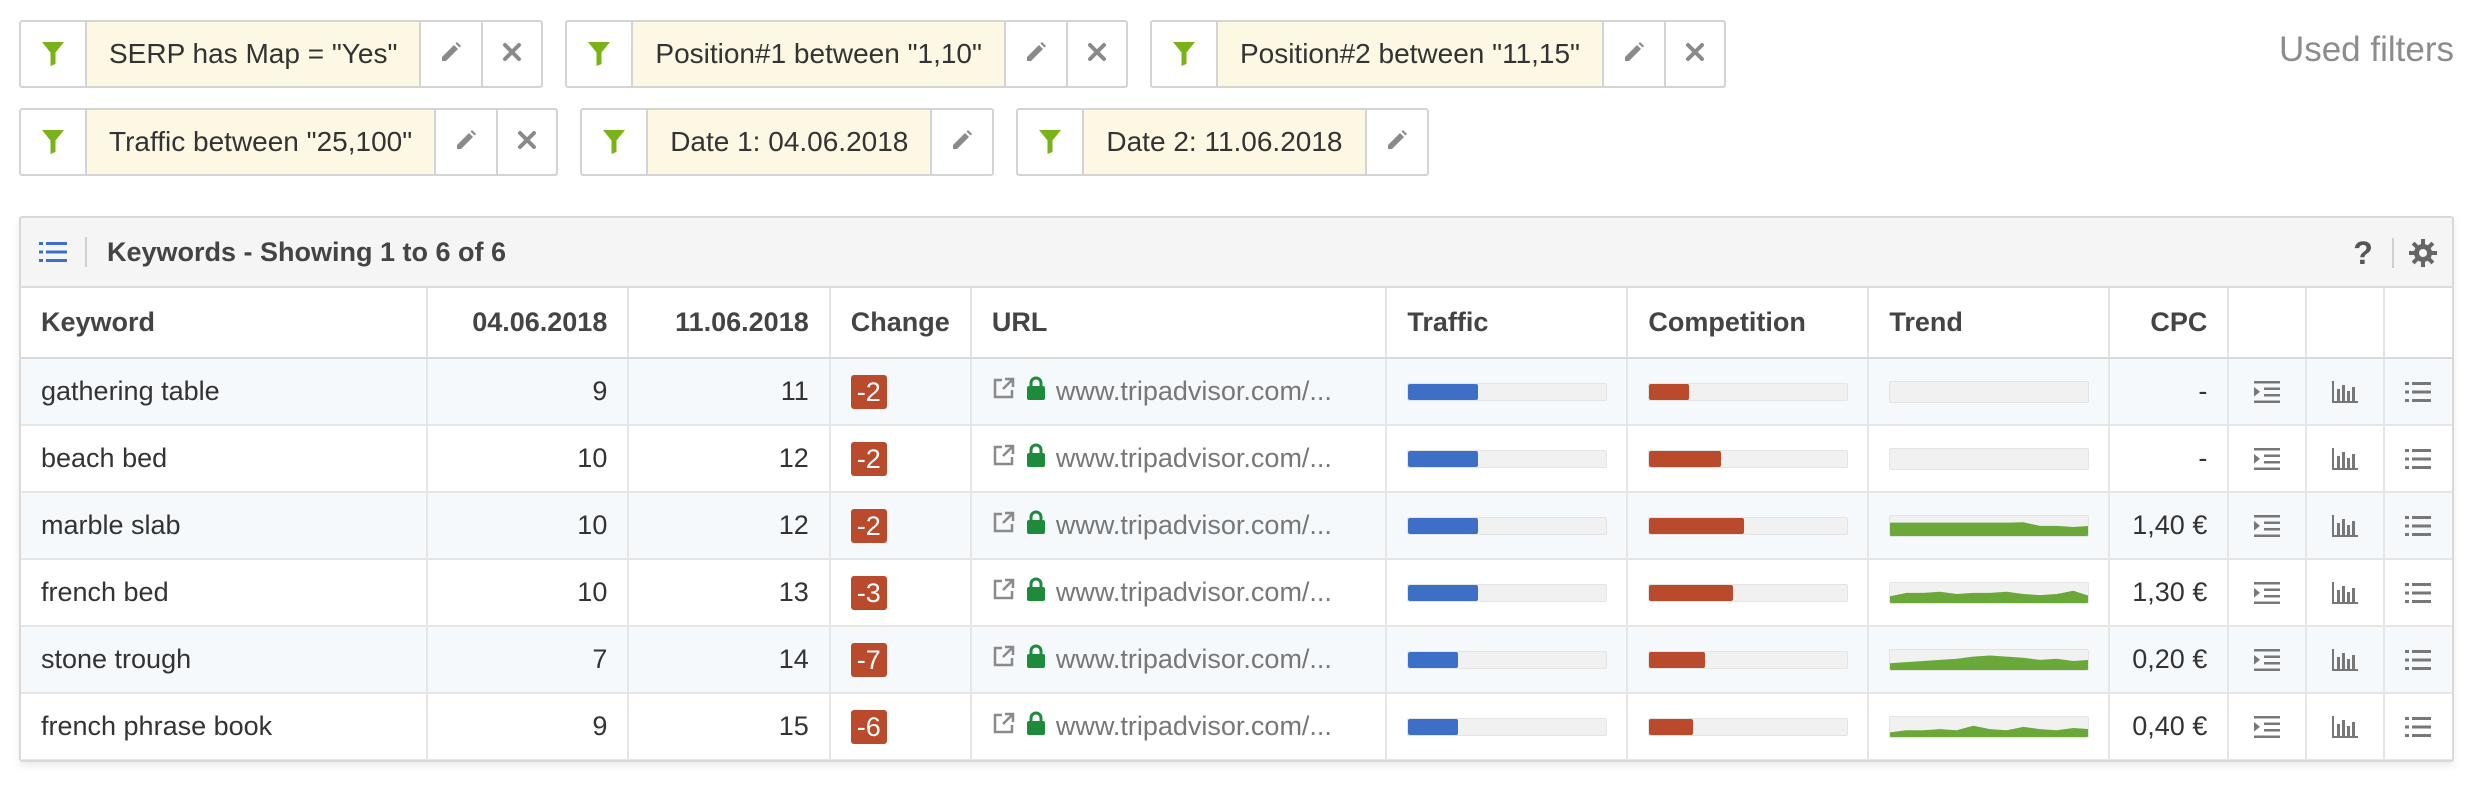 The width and height of the screenshot is (2474, 795). I want to click on col-date2: 11.06.2018, so click(729, 323).